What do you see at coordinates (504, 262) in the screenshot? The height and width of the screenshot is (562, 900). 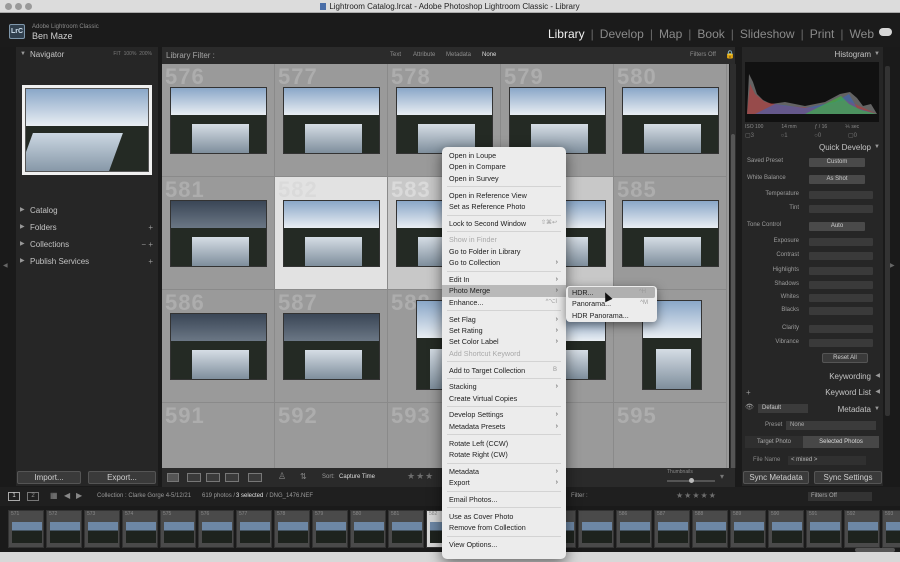 I see `menu-item-go-to-collection: Go to Collection ›` at bounding box center [504, 262].